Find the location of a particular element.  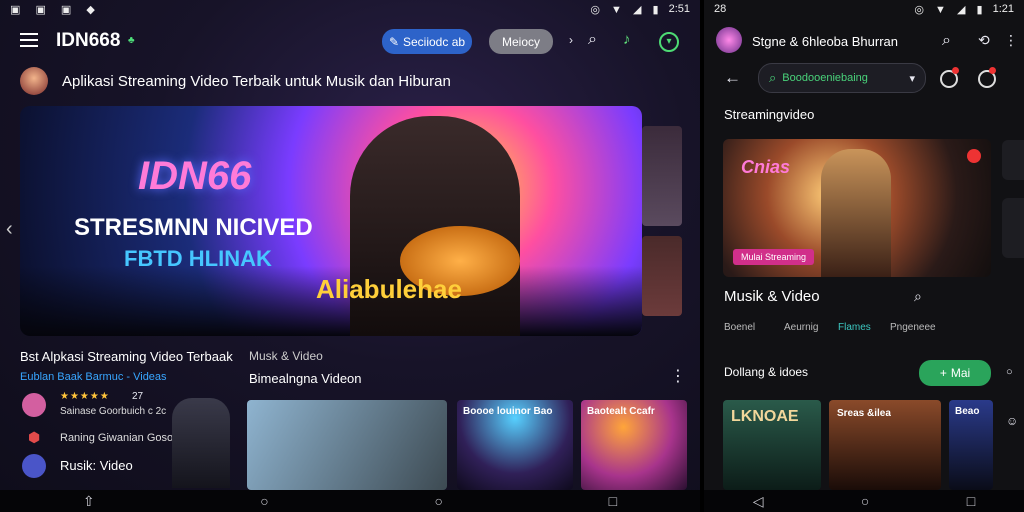

list-item-2: Raning Giwanian Gosobt is located at coordinates (121, 438).